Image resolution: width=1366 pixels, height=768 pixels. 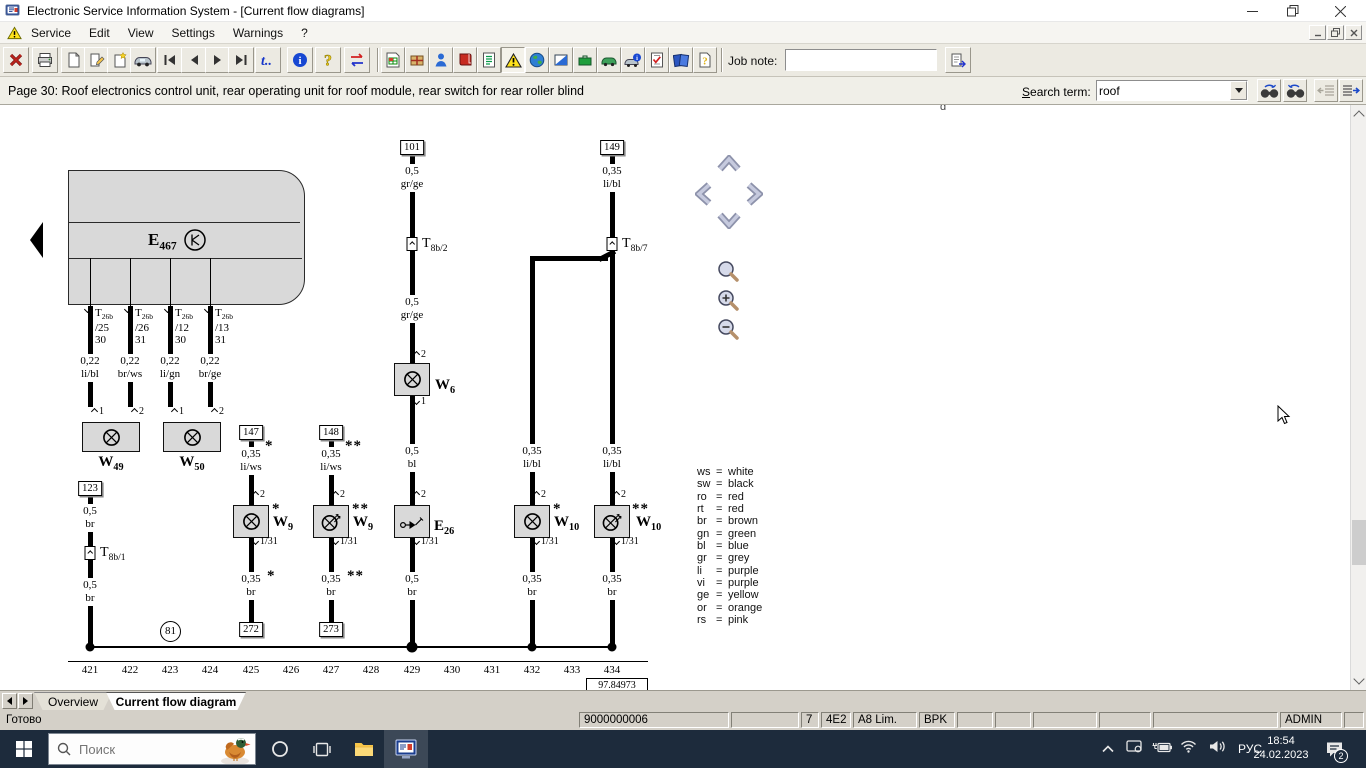 I want to click on print-button, so click(x=45, y=60).